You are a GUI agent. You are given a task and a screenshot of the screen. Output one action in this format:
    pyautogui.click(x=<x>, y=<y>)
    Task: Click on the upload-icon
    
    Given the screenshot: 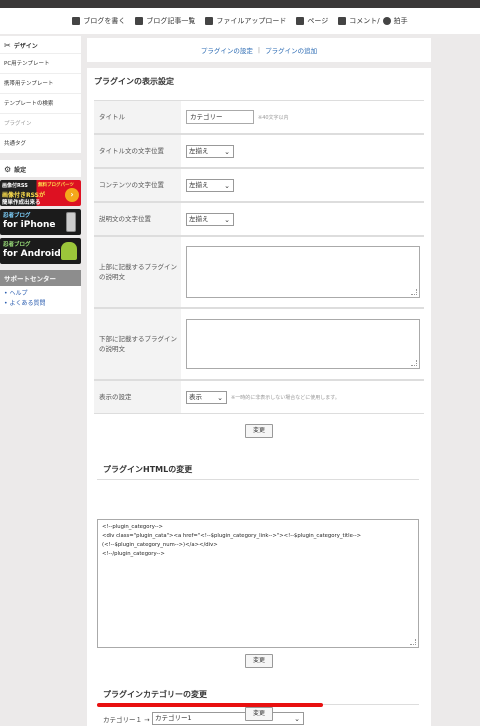 What is the action you would take?
    pyautogui.click(x=209, y=21)
    